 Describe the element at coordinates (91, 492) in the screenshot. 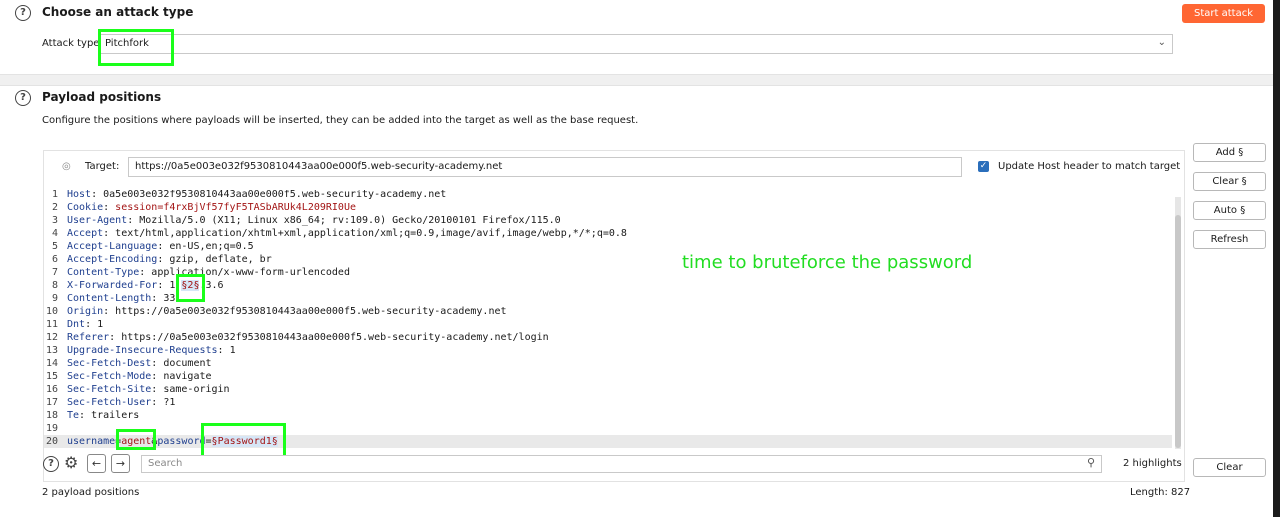

I see `payload-count: 2 payload positions` at that location.